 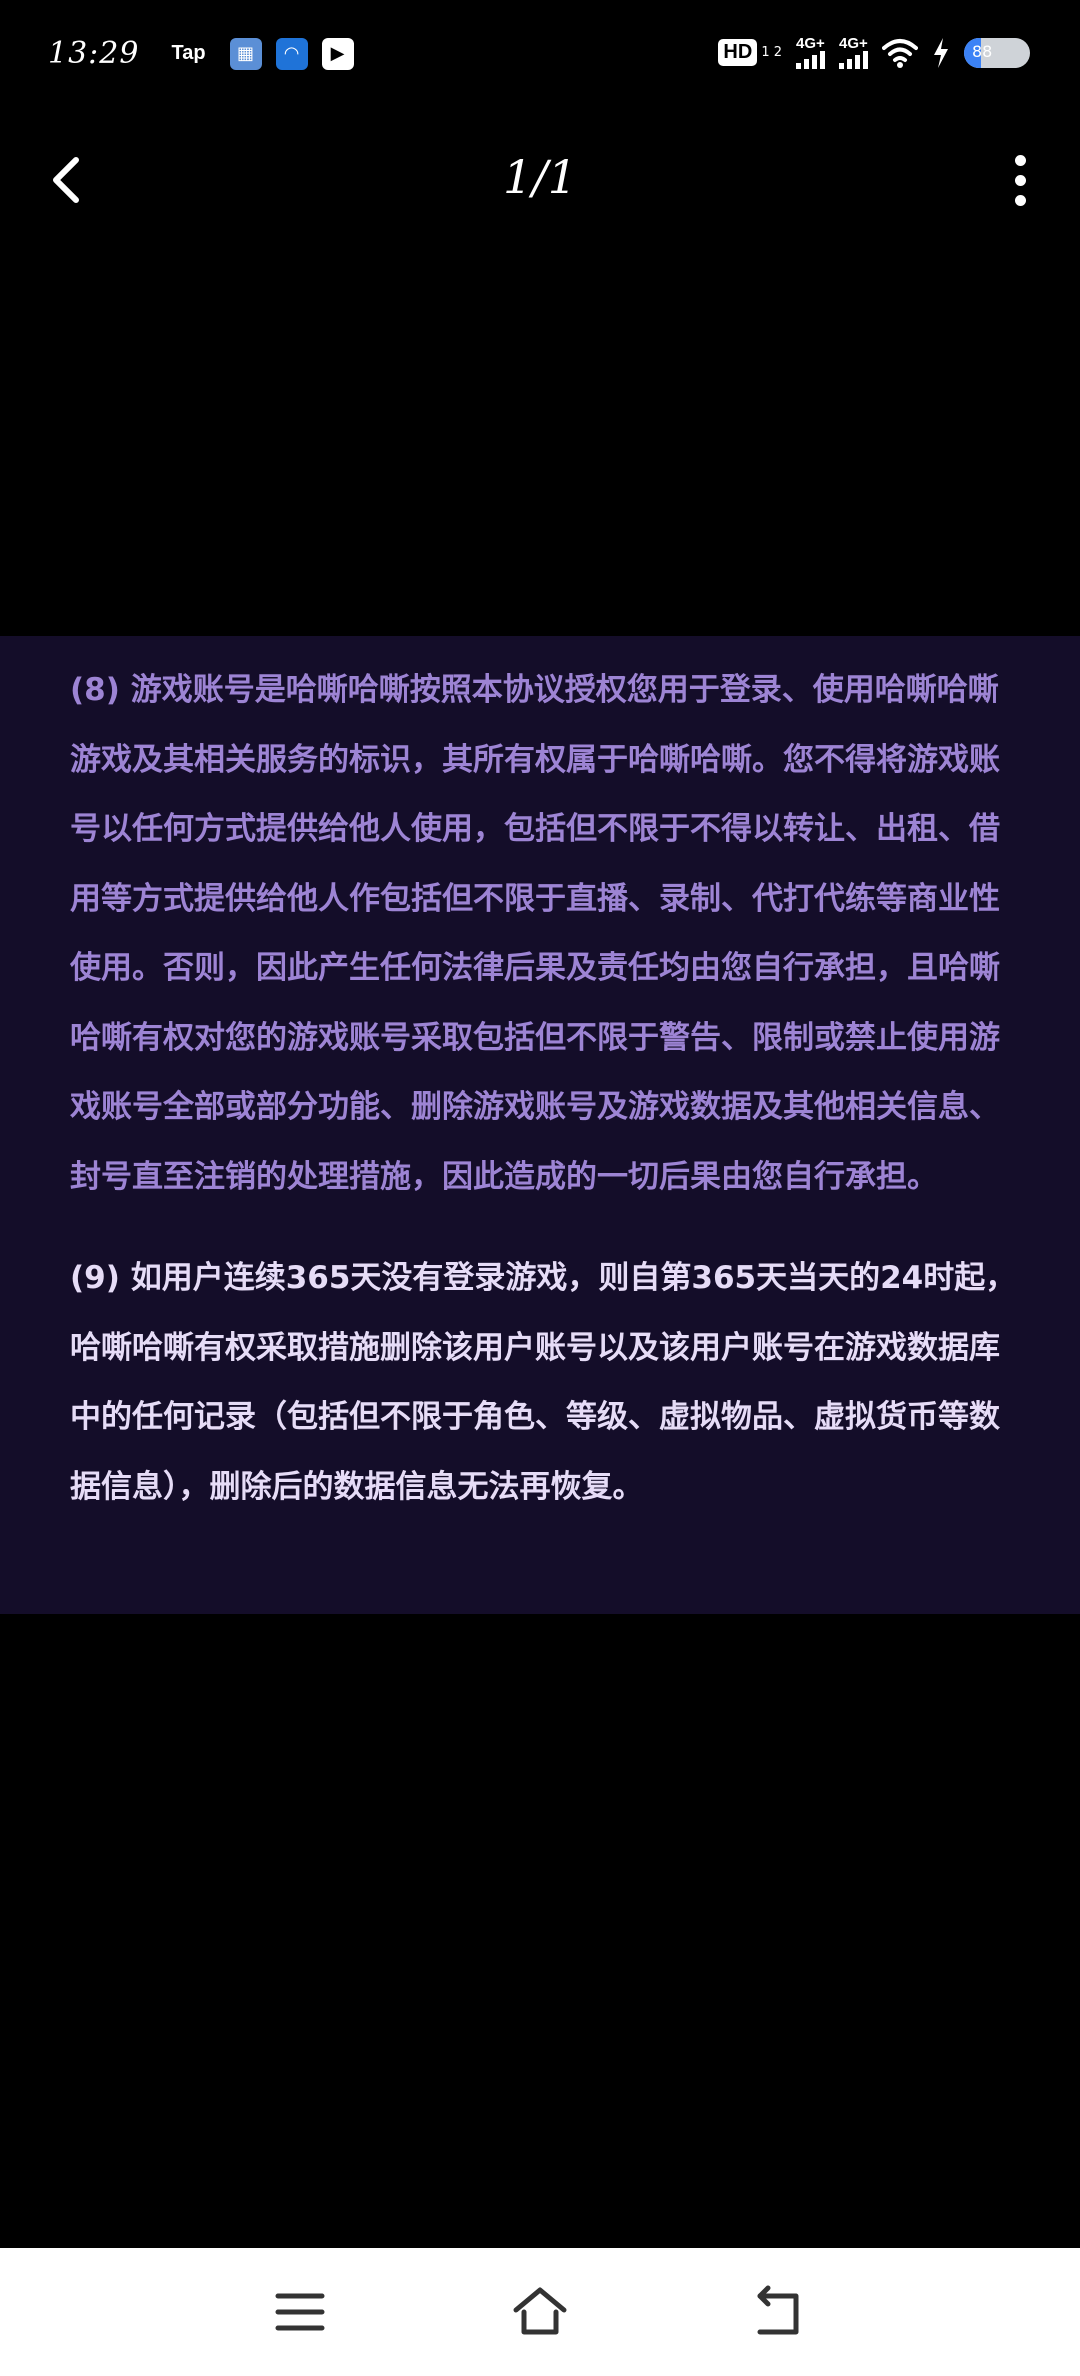 I want to click on status-left: 13:29 Tap ▦ ◠ ▶, so click(x=201, y=53).